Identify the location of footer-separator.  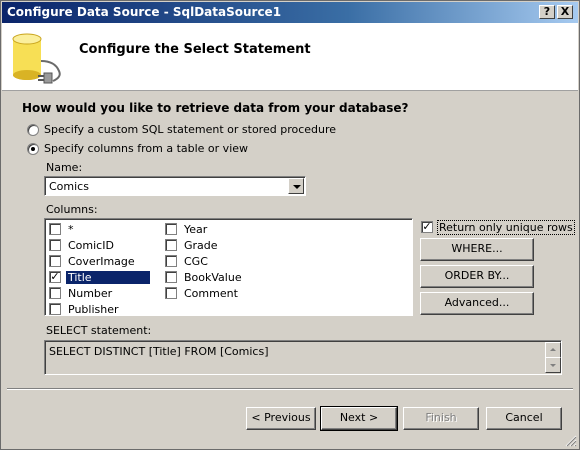
(290, 389).